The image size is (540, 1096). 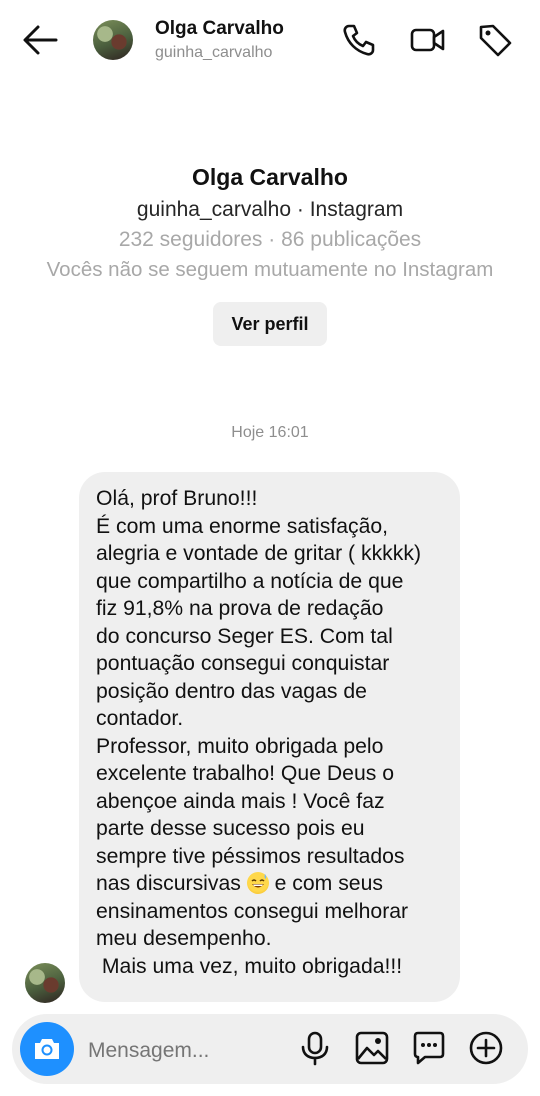 I want to click on sticker-icon, so click(x=429, y=1048).